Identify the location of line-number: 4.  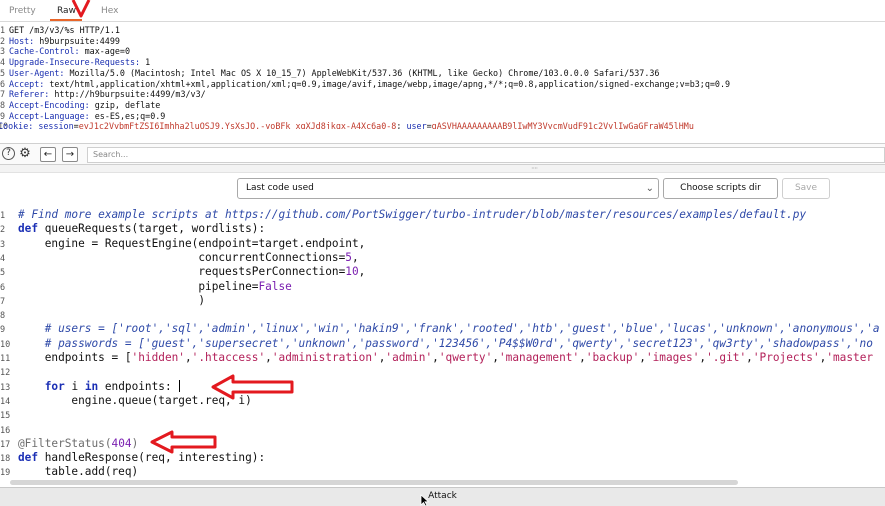
(3, 258).